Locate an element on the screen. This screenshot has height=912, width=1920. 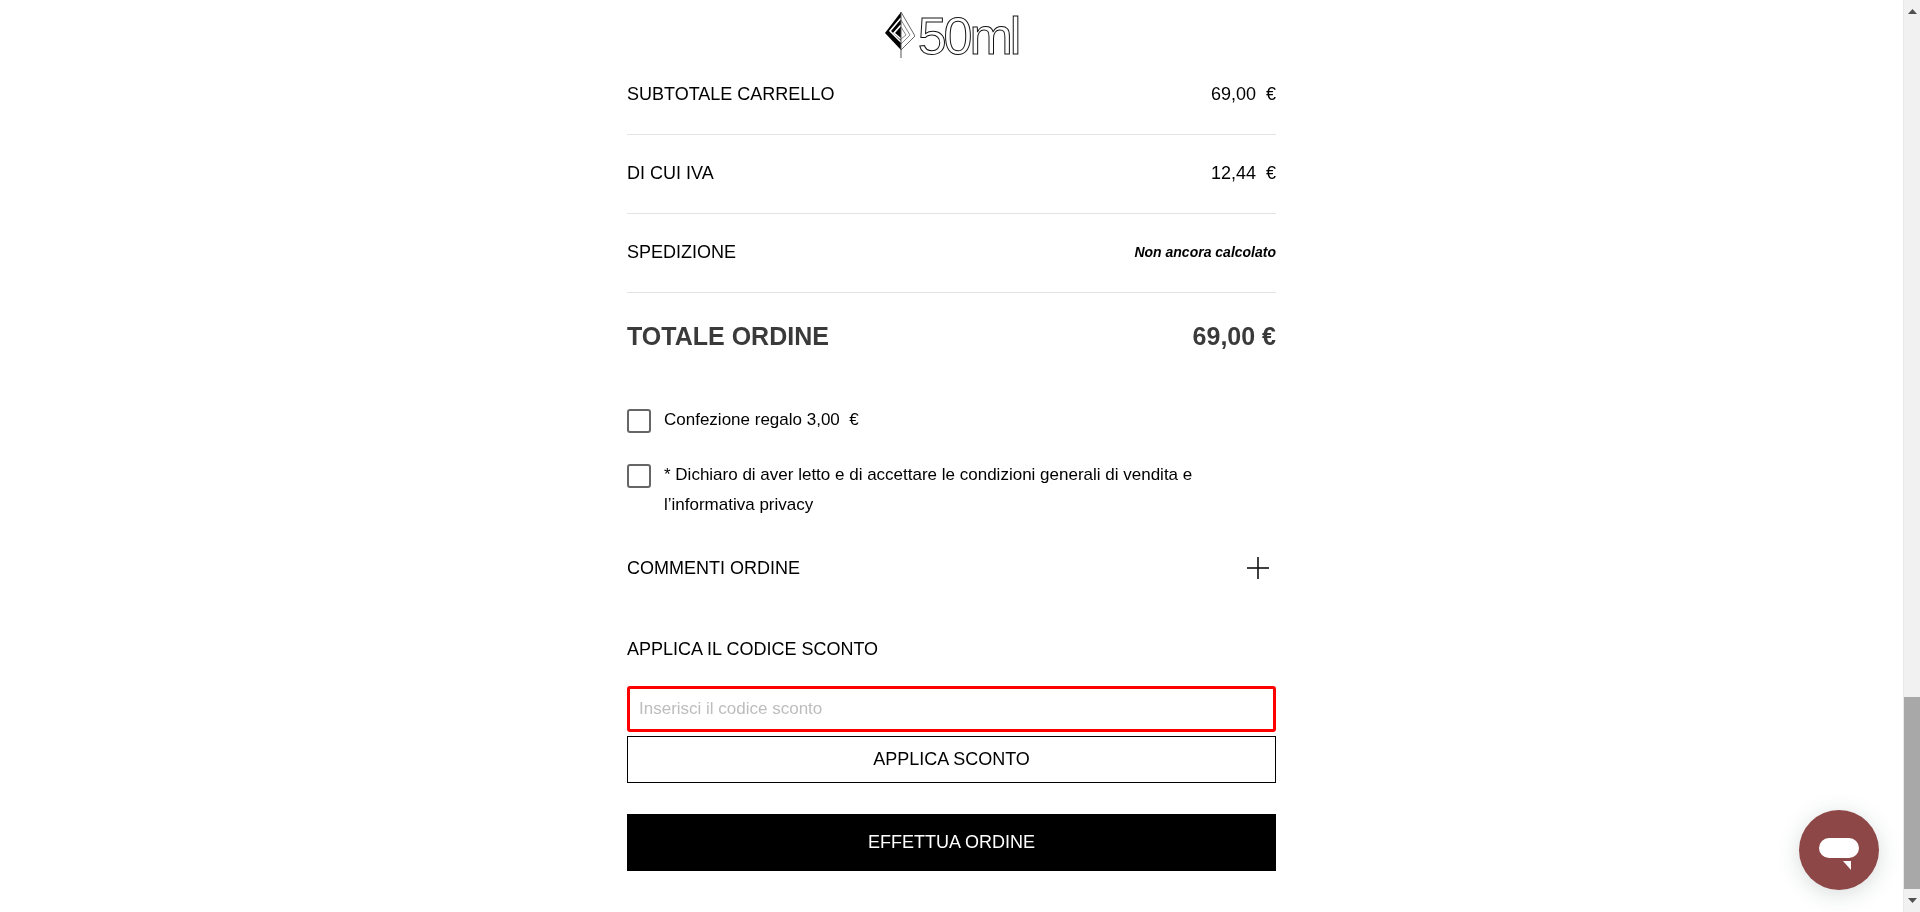
summary-value: 12,44 € is located at coordinates (1243, 173).